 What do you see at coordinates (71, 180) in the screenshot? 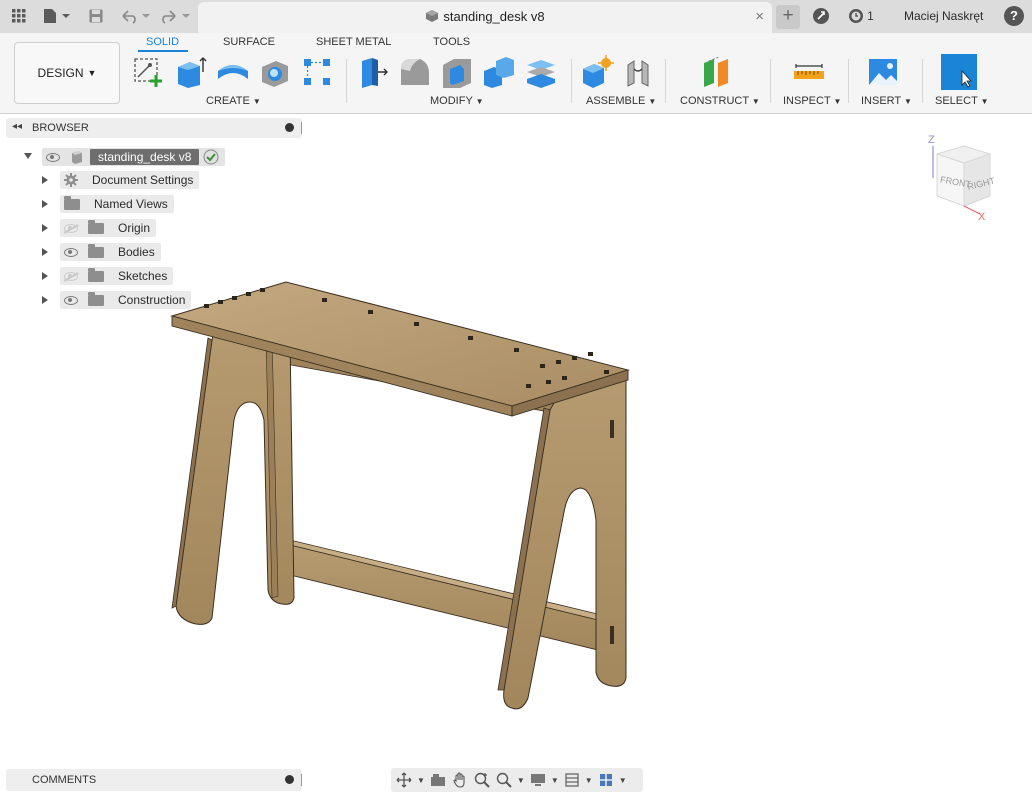
I see `gear-icon` at bounding box center [71, 180].